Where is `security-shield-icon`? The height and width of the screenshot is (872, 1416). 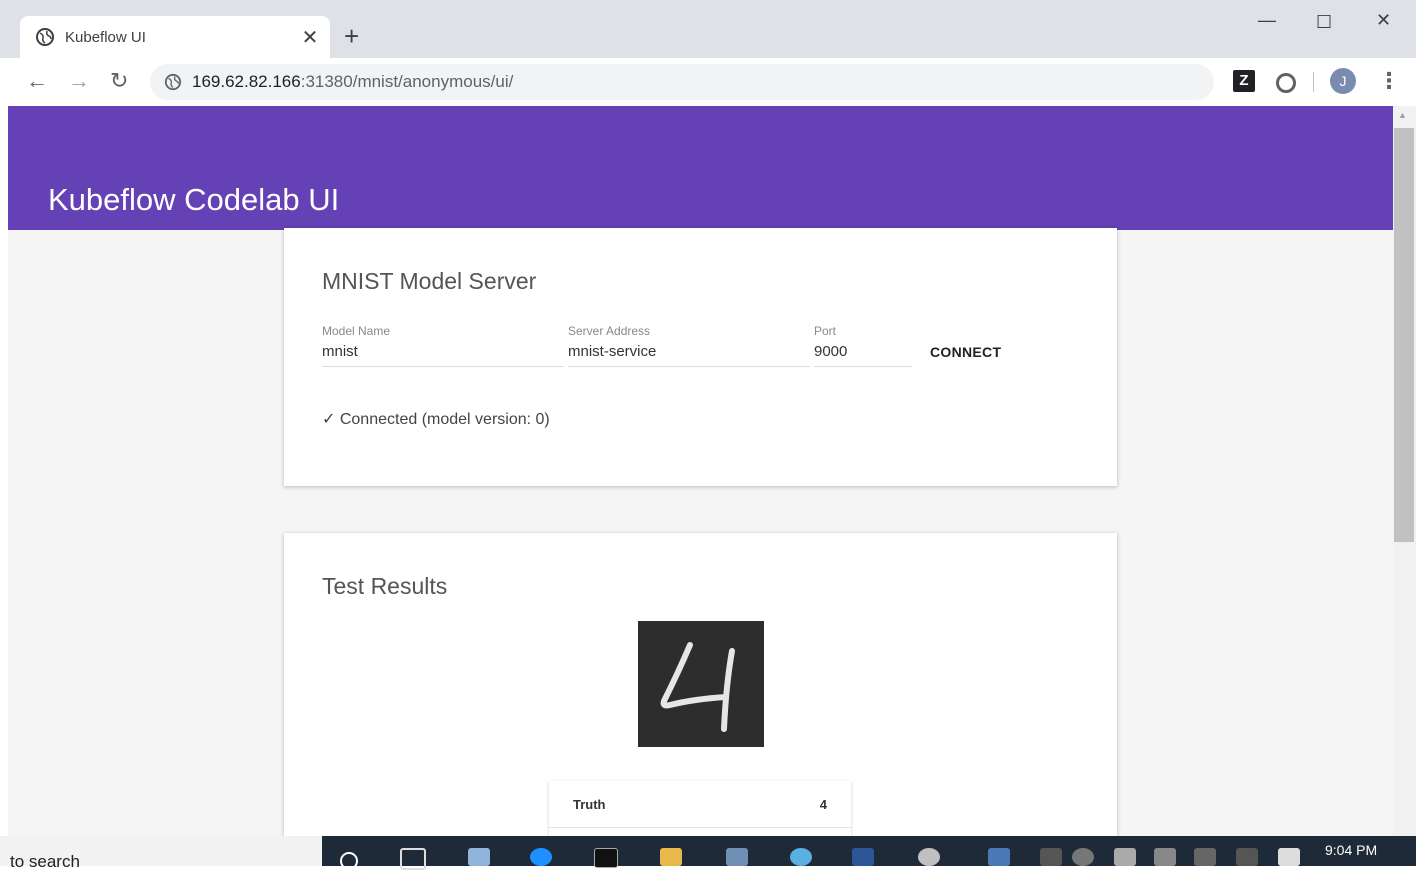 security-shield-icon is located at coordinates (1289, 857).